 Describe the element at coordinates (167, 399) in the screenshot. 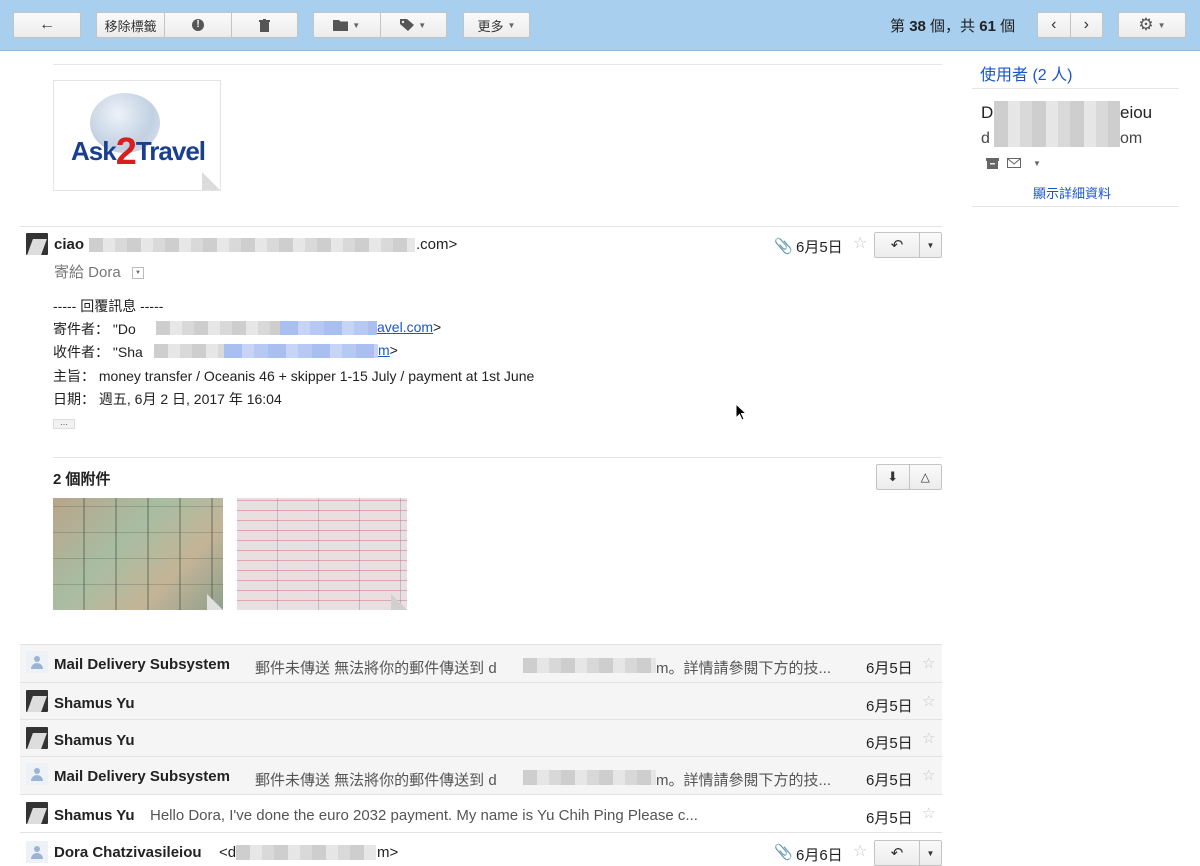

I see `date-line: 日期： 週五, 6月 2 日, 2017 年 16:04` at that location.